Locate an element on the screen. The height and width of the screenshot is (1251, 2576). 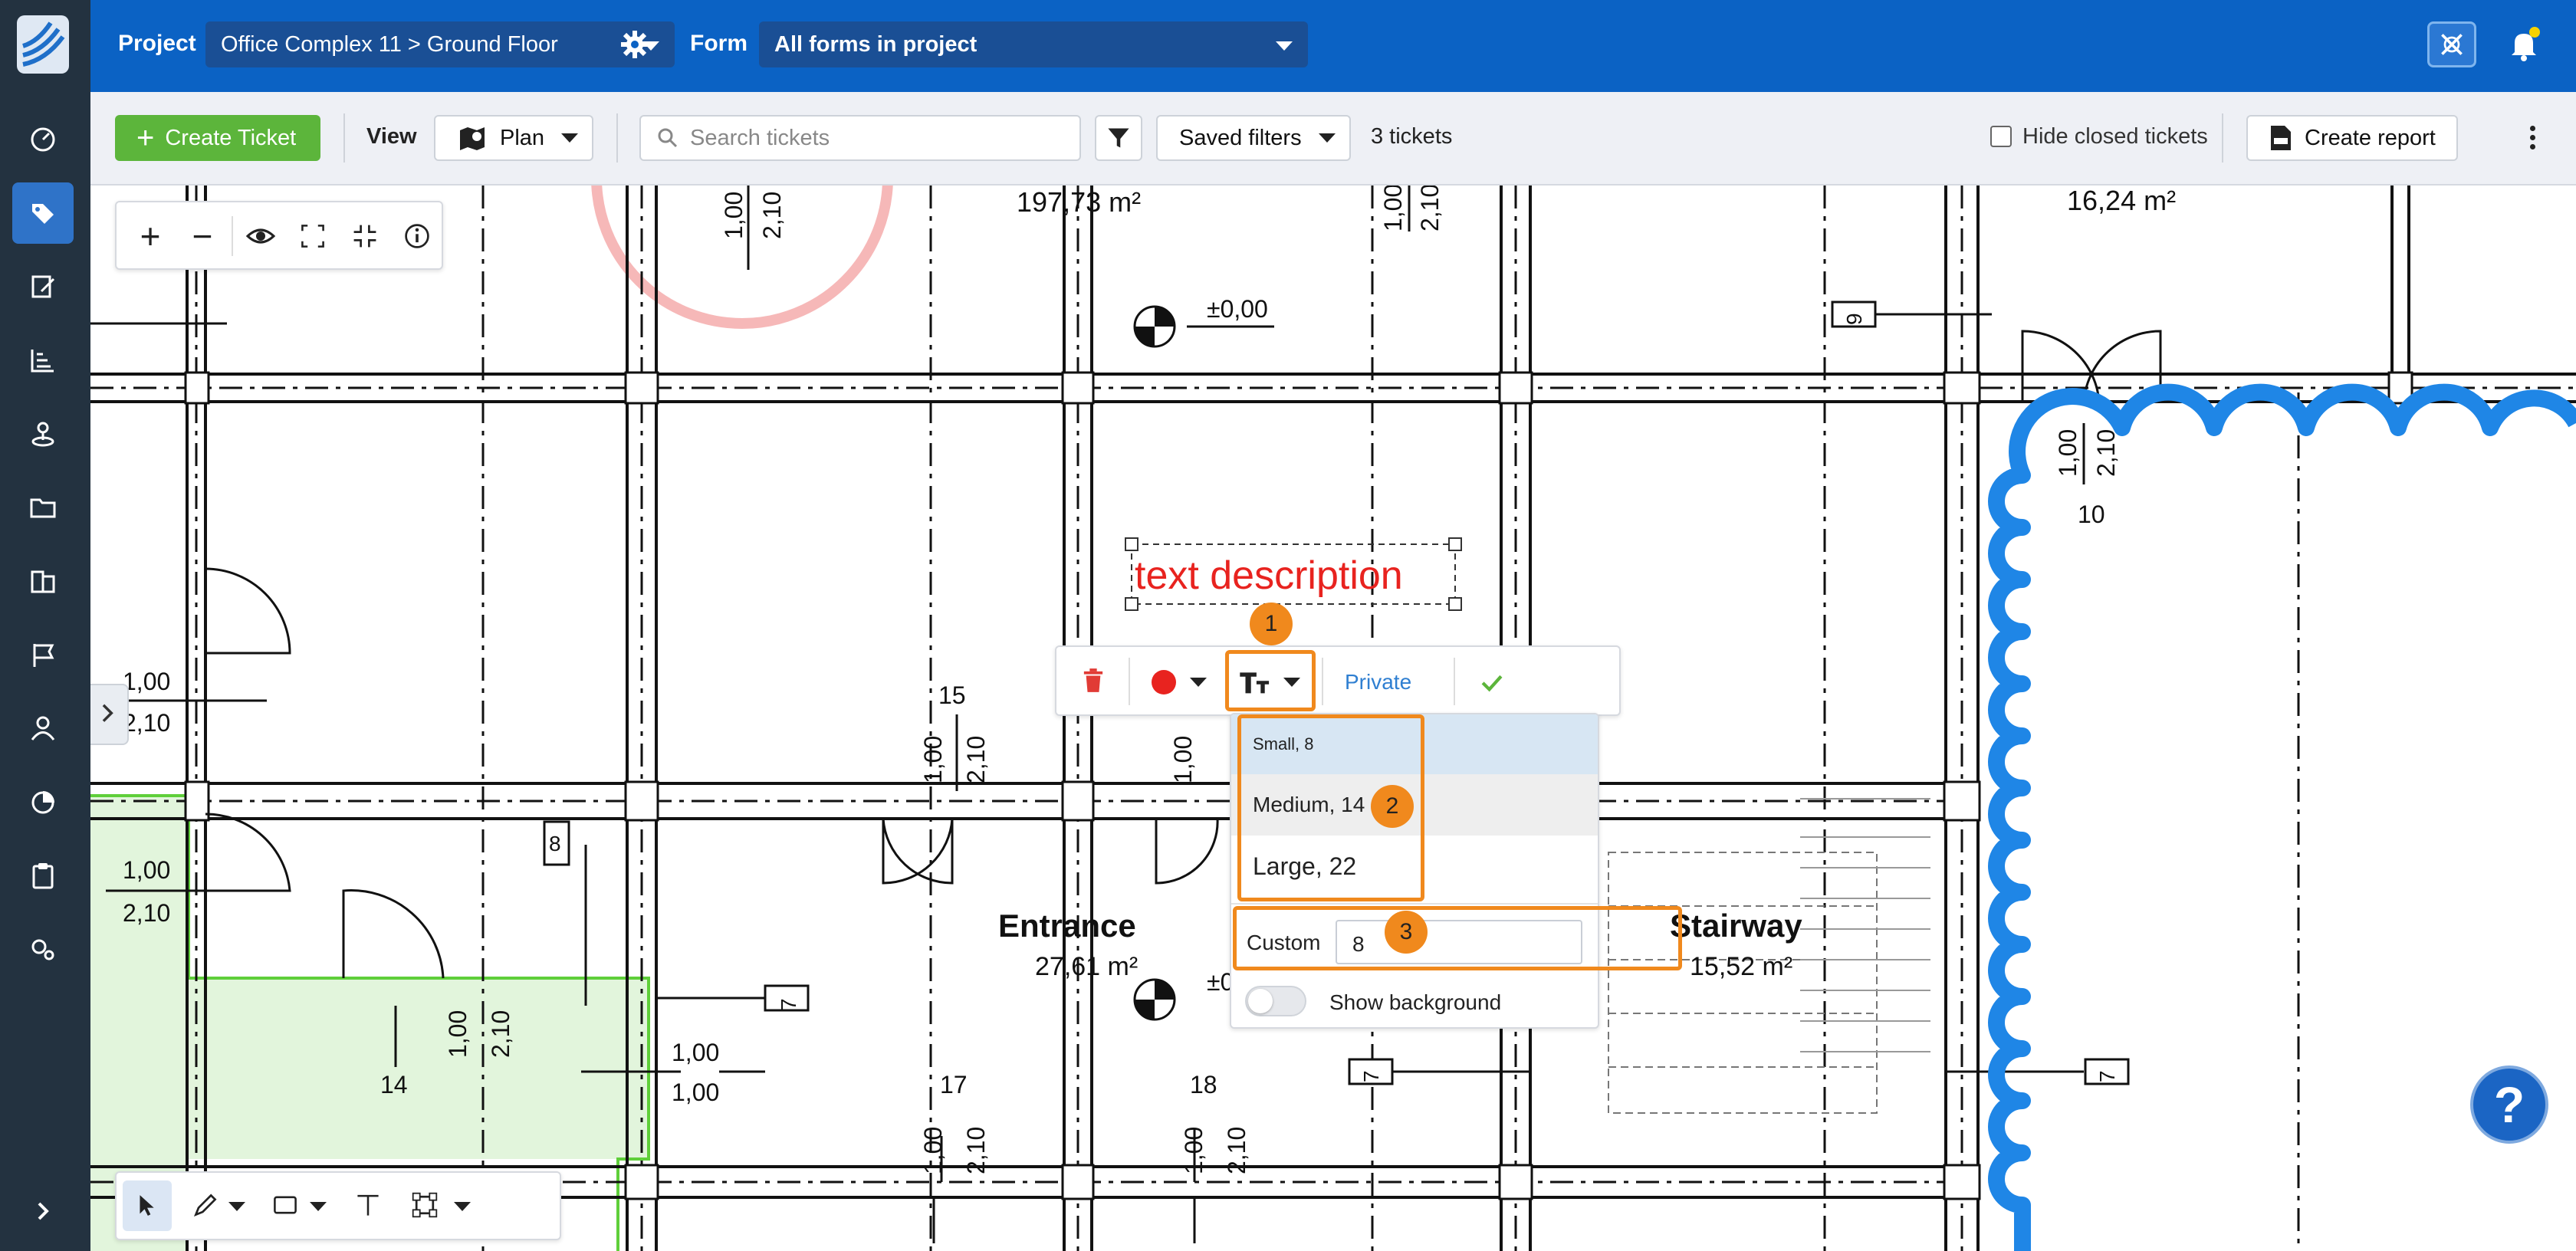
text-annotation: text description is located at coordinates (1269, 575).